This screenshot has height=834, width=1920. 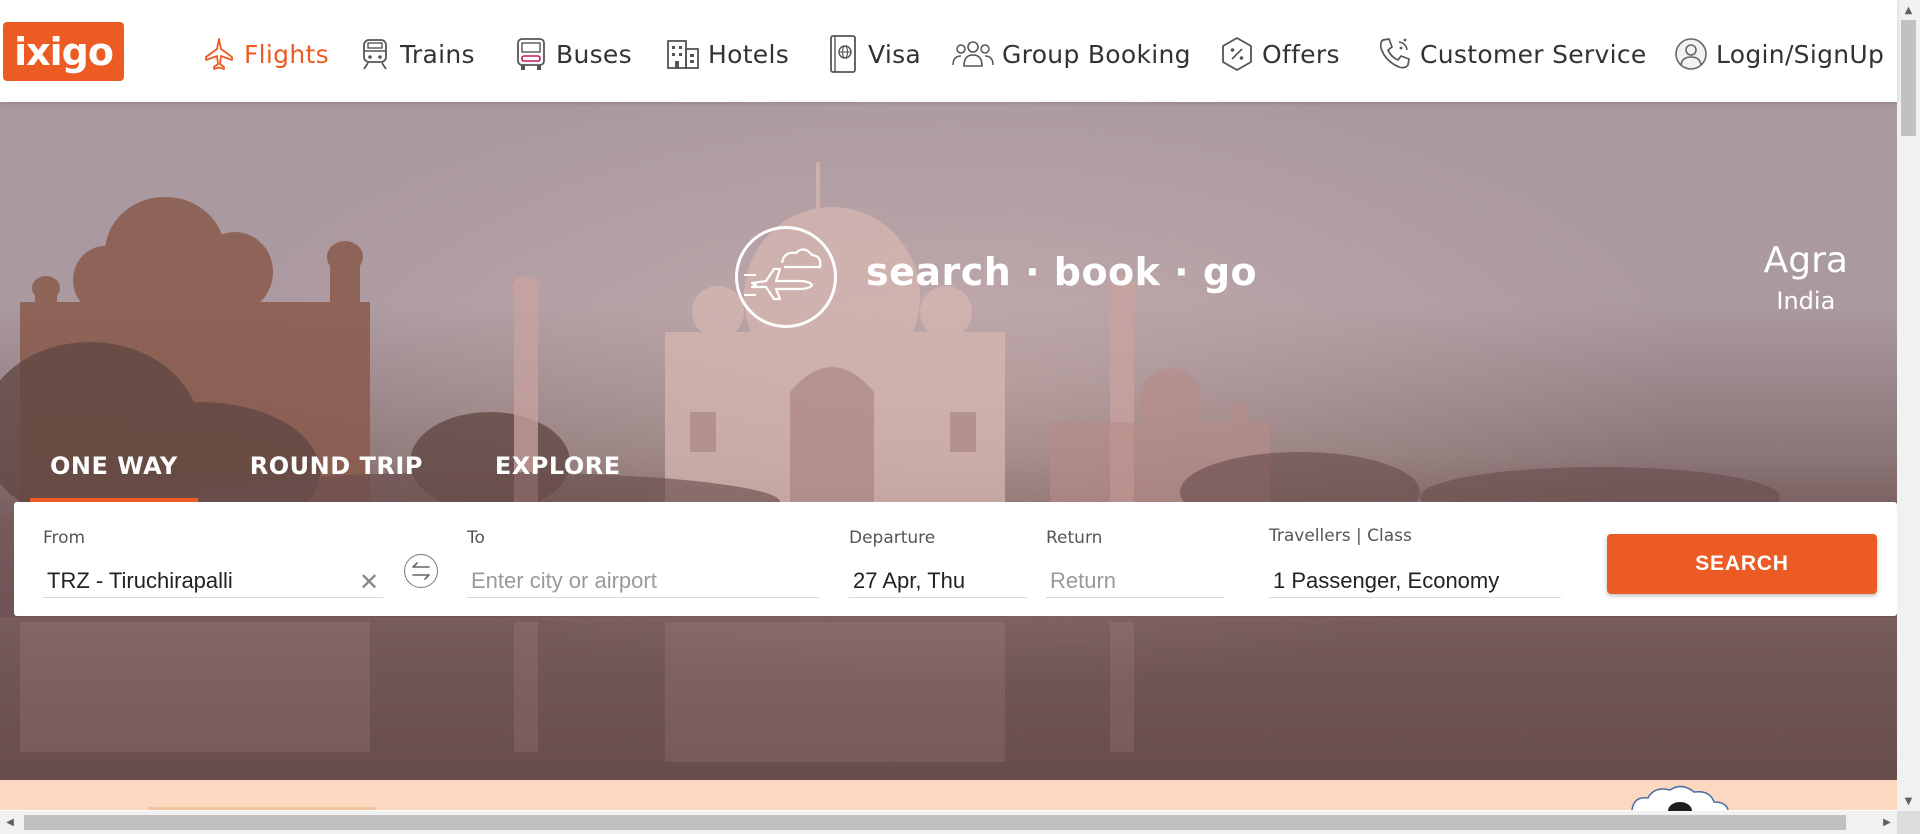 What do you see at coordinates (786, 277) in the screenshot?
I see `plane-cloud-icon` at bounding box center [786, 277].